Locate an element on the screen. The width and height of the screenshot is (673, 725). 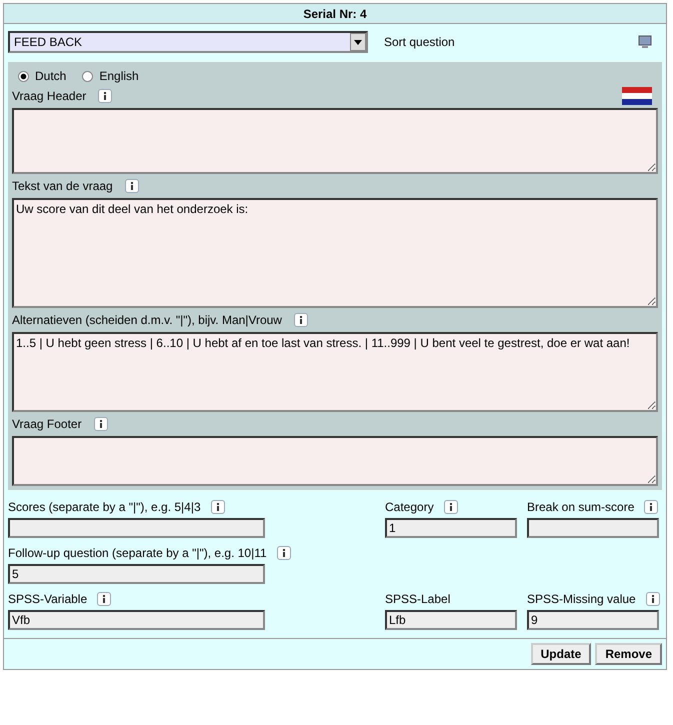
text-area: 1..5 | U hebt geen stress | 6..10 | U hebt af en toe last van stress. | 11..999 | U bent veel te gestrest, doe er wat aan! is located at coordinates (335, 372).